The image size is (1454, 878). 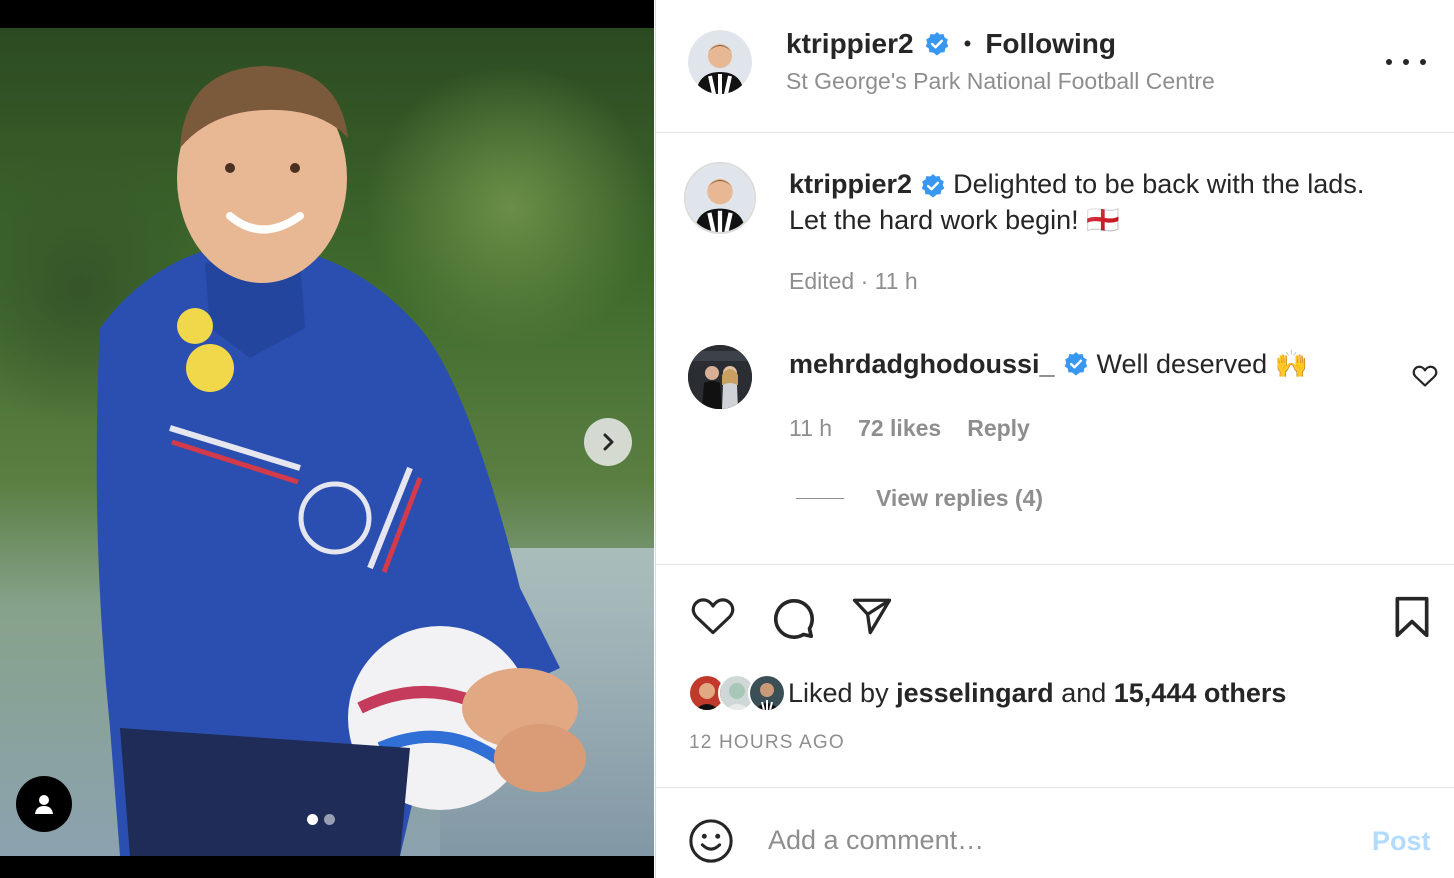 What do you see at coordinates (1050, 44) in the screenshot?
I see `following-button: Following` at bounding box center [1050, 44].